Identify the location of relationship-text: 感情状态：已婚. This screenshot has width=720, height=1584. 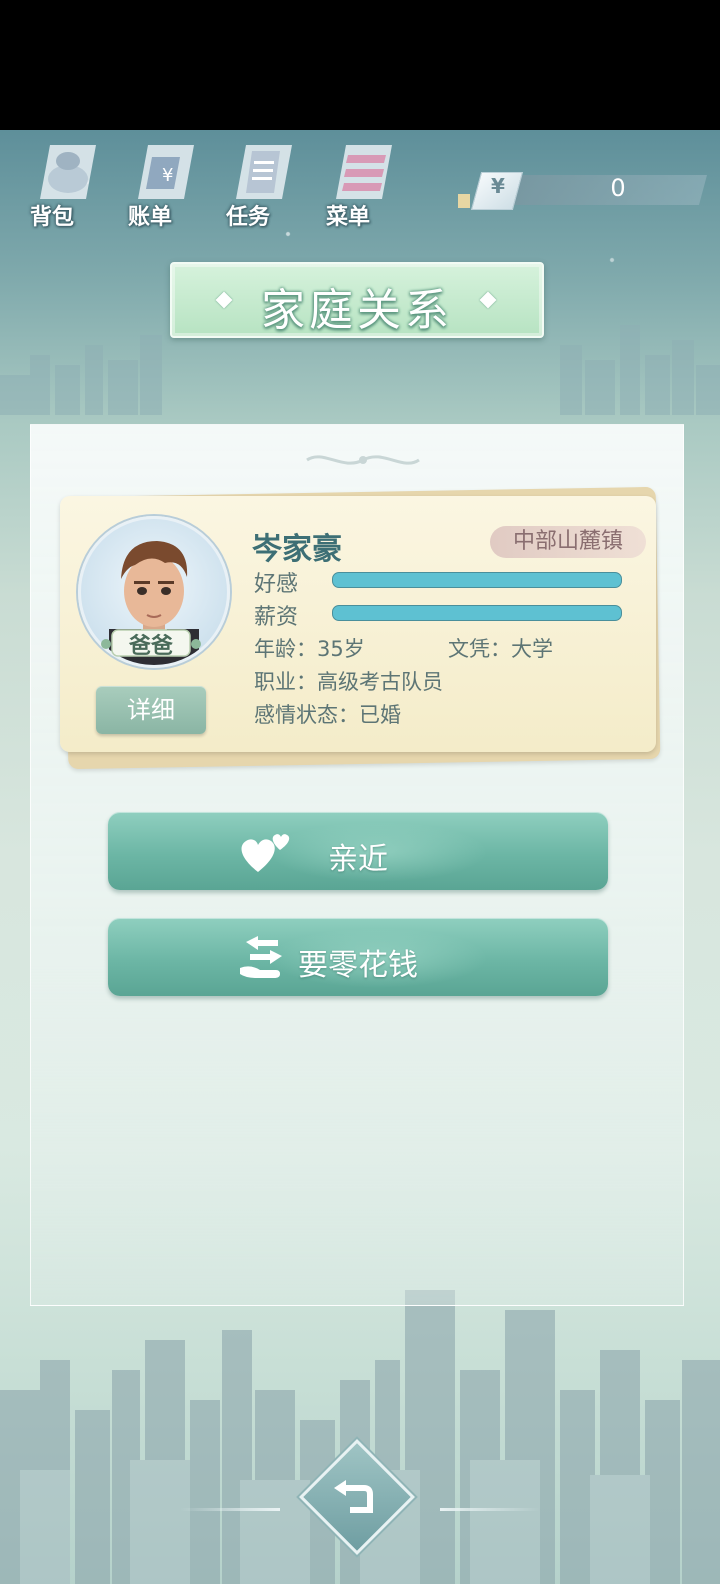
(327, 715).